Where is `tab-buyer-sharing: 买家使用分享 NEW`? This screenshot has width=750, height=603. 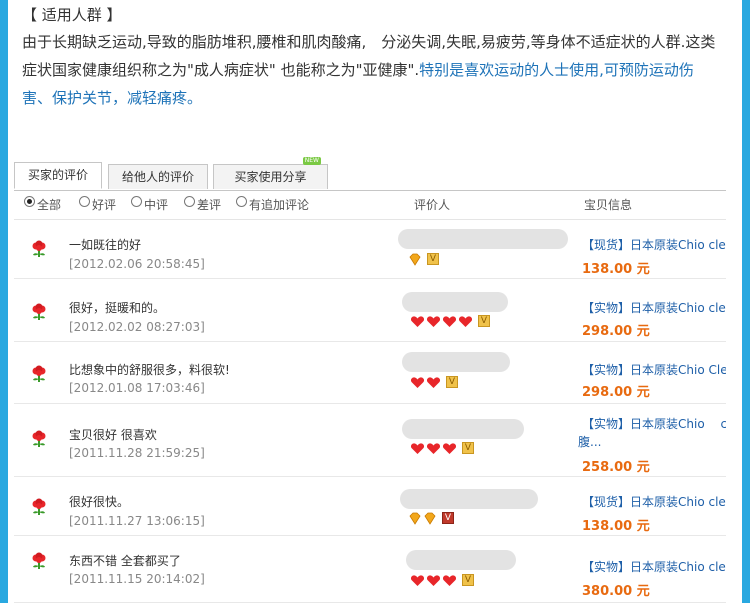 tab-buyer-sharing: 买家使用分享 NEW is located at coordinates (270, 173).